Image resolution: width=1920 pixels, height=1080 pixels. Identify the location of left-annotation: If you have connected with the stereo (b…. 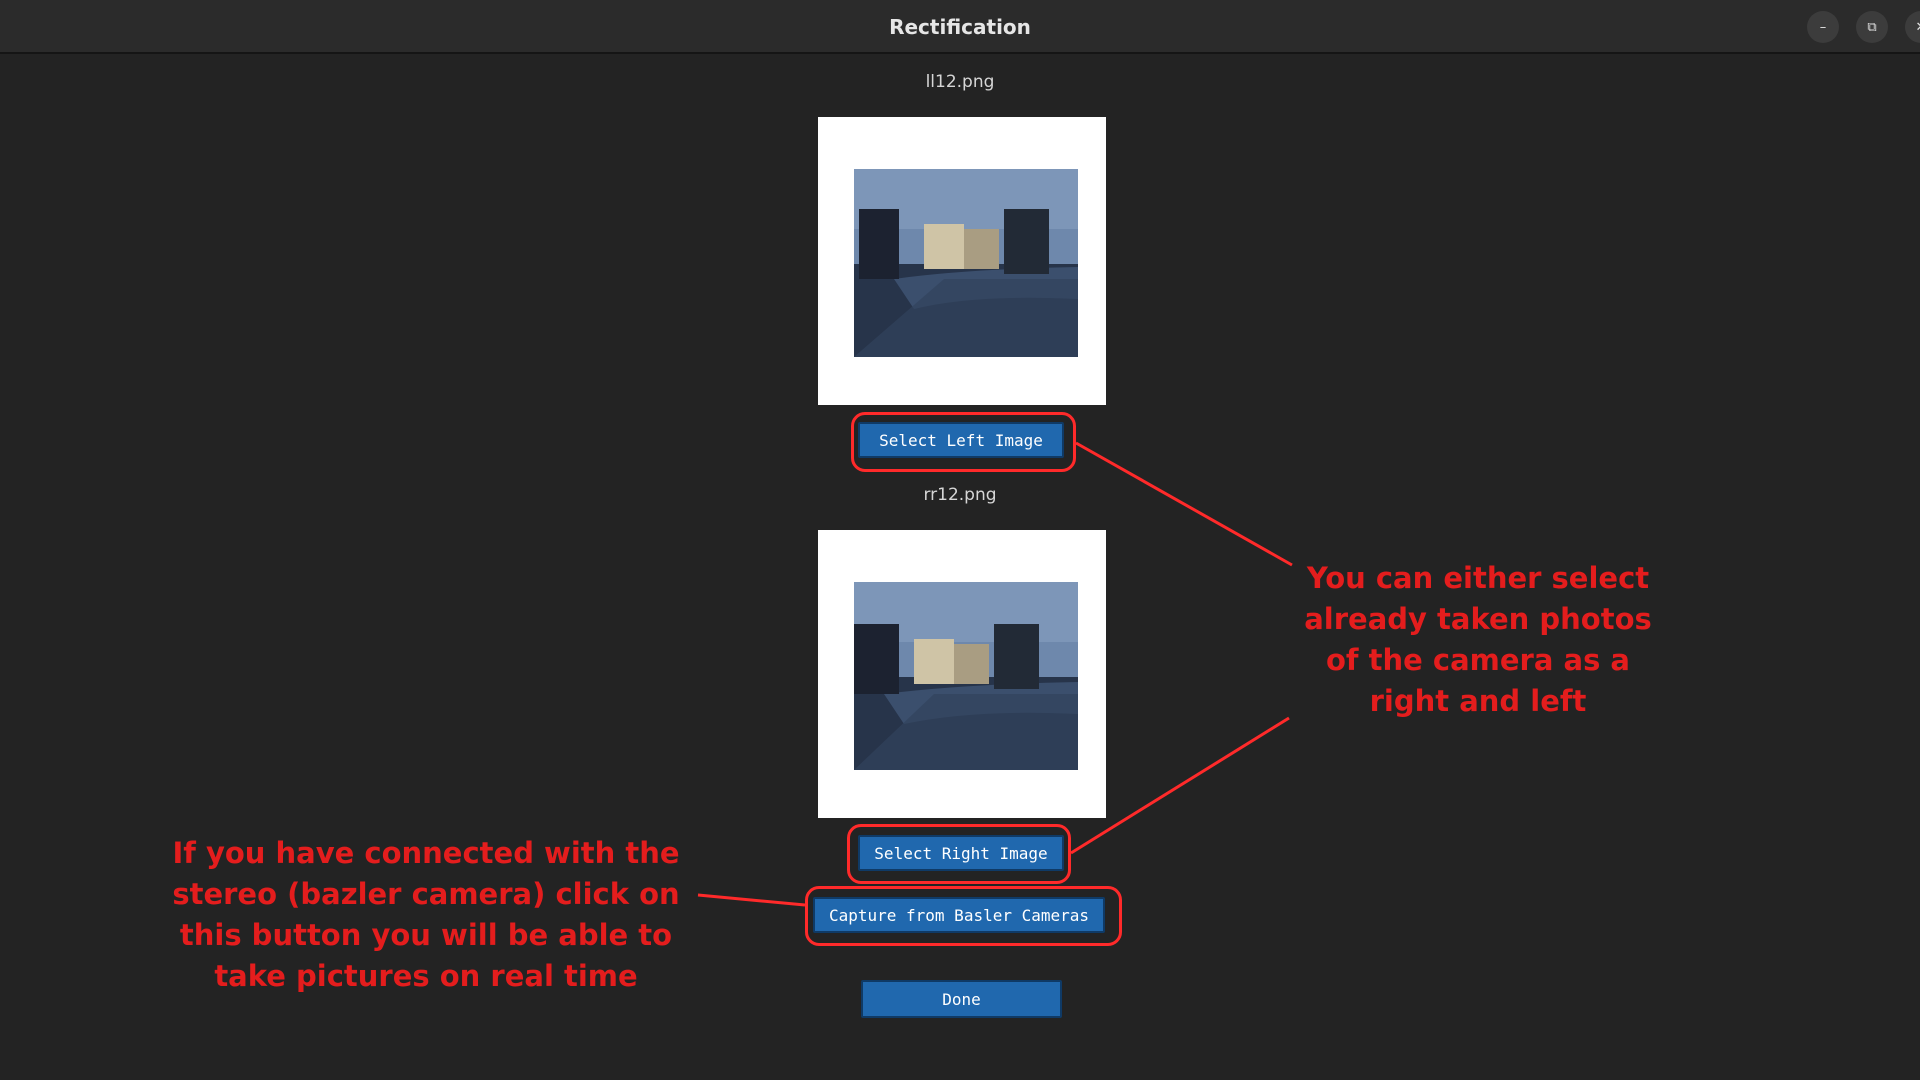
(426, 914).